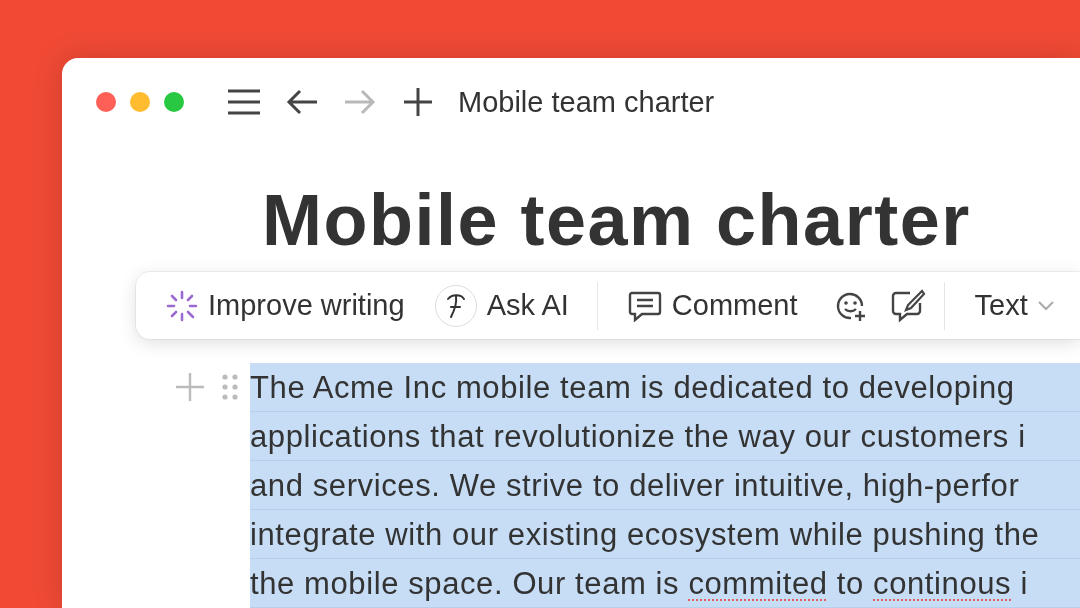  What do you see at coordinates (285, 305) in the screenshot?
I see `improve-writing-button: Improve writing` at bounding box center [285, 305].